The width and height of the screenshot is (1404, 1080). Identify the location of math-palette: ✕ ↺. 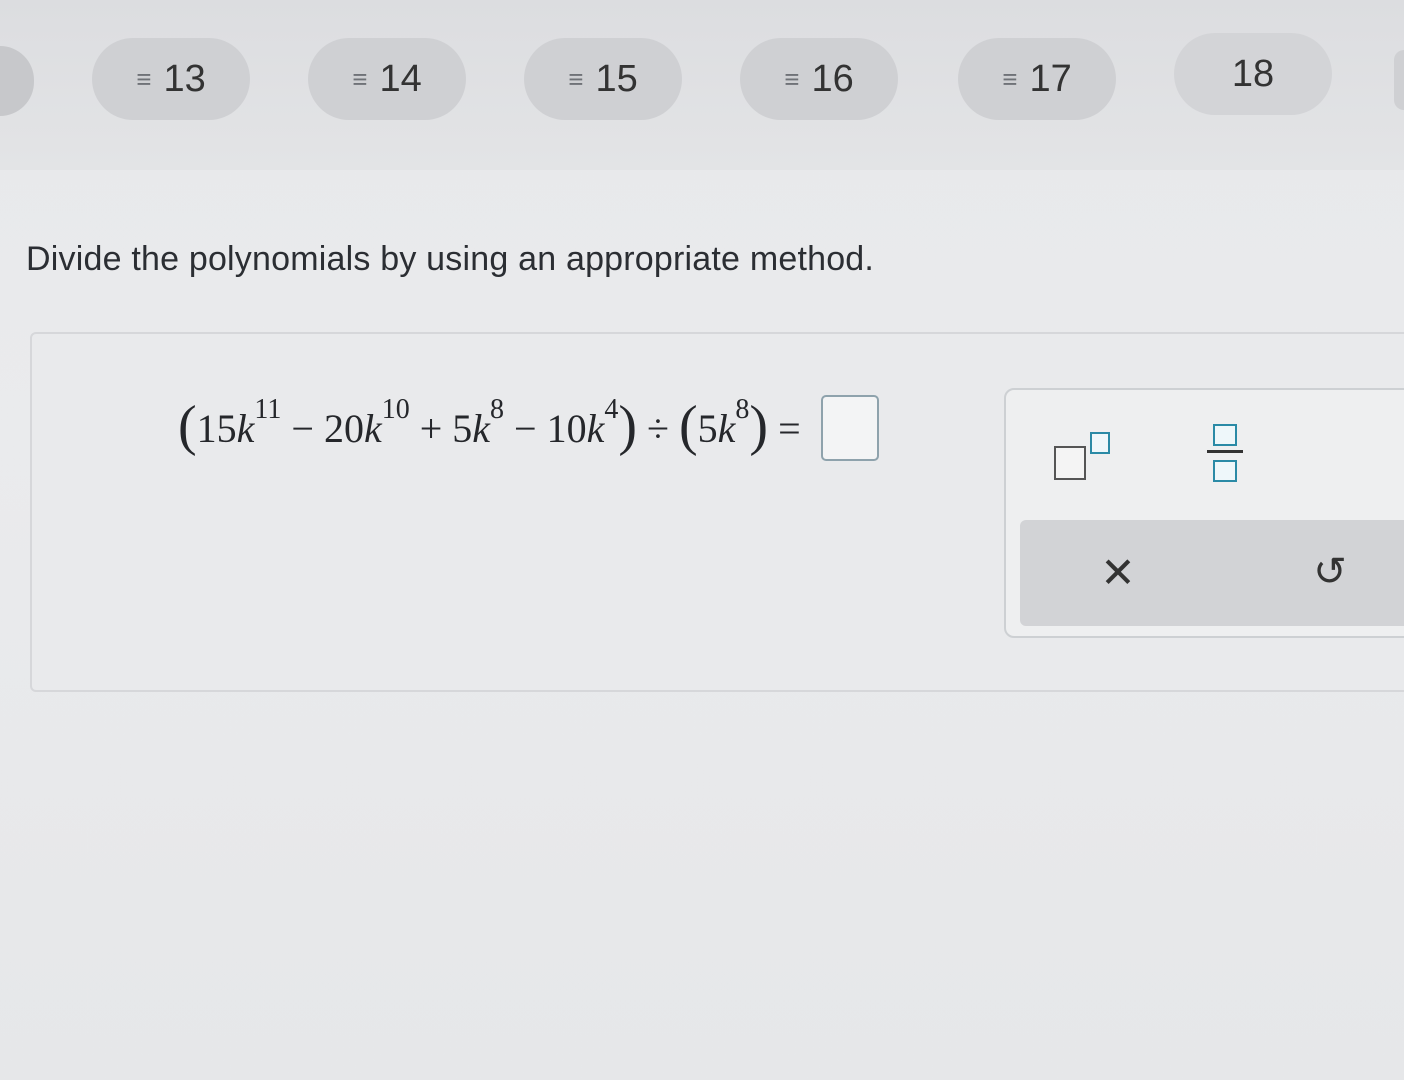
(1204, 513).